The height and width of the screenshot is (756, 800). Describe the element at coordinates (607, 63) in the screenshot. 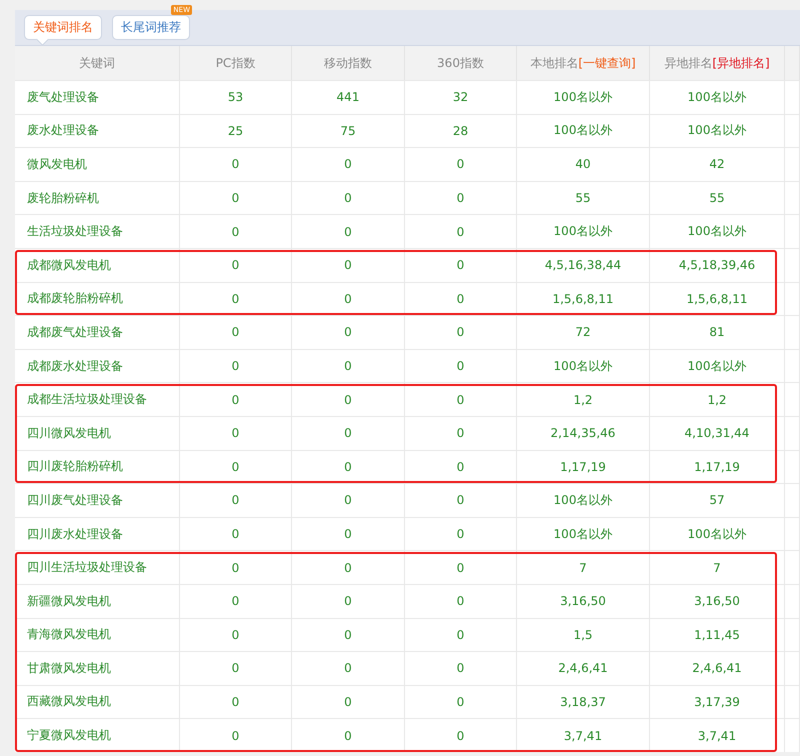

I see `header-link: [一键查询]` at that location.